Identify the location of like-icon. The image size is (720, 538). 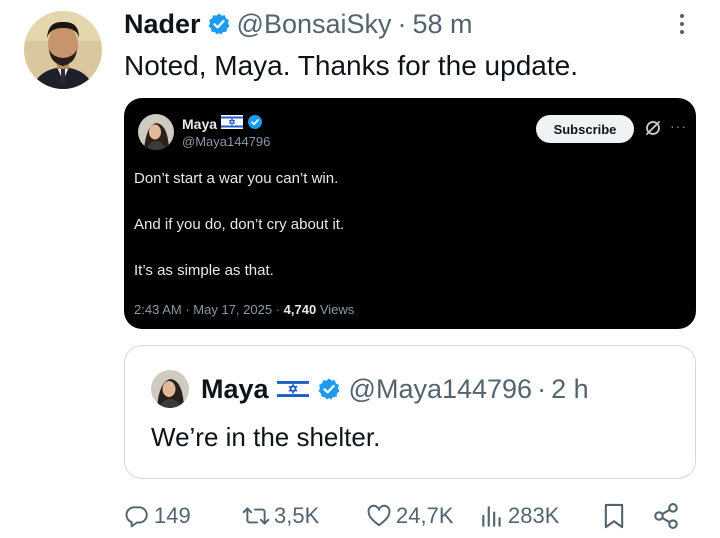
(379, 515).